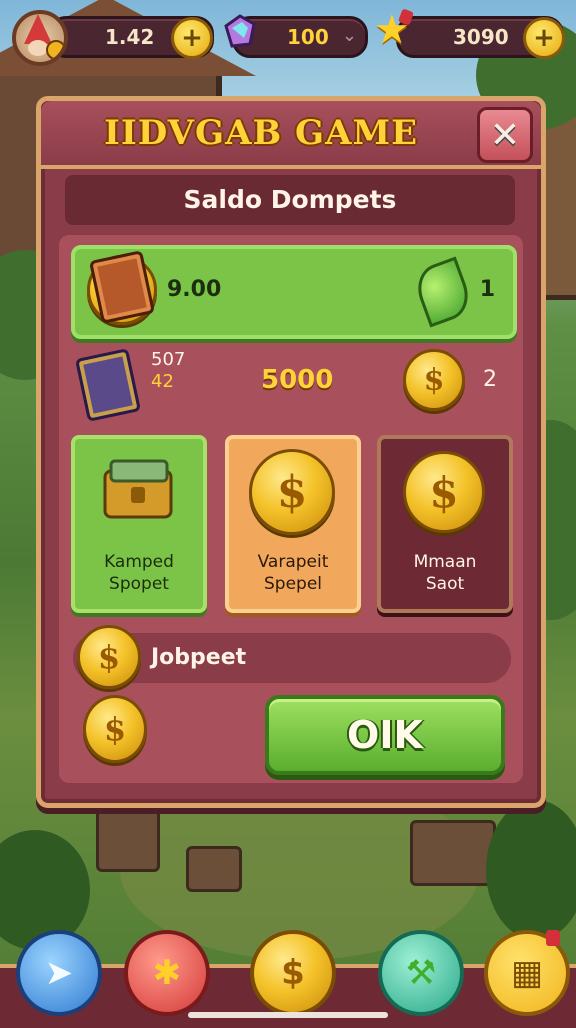 The image size is (576, 1028). I want to click on subtitle-bar: Saldo Dompets, so click(290, 200).